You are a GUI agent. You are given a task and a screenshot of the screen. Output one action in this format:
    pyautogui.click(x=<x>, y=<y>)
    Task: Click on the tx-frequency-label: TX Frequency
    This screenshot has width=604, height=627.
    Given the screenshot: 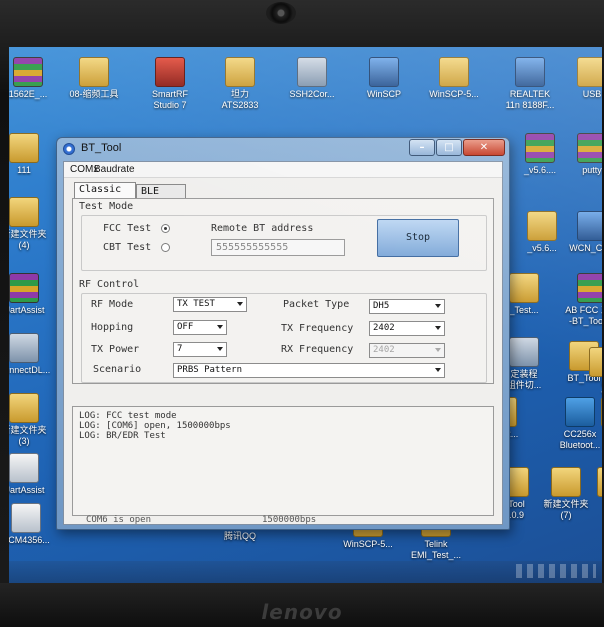 What is the action you would take?
    pyautogui.click(x=317, y=328)
    